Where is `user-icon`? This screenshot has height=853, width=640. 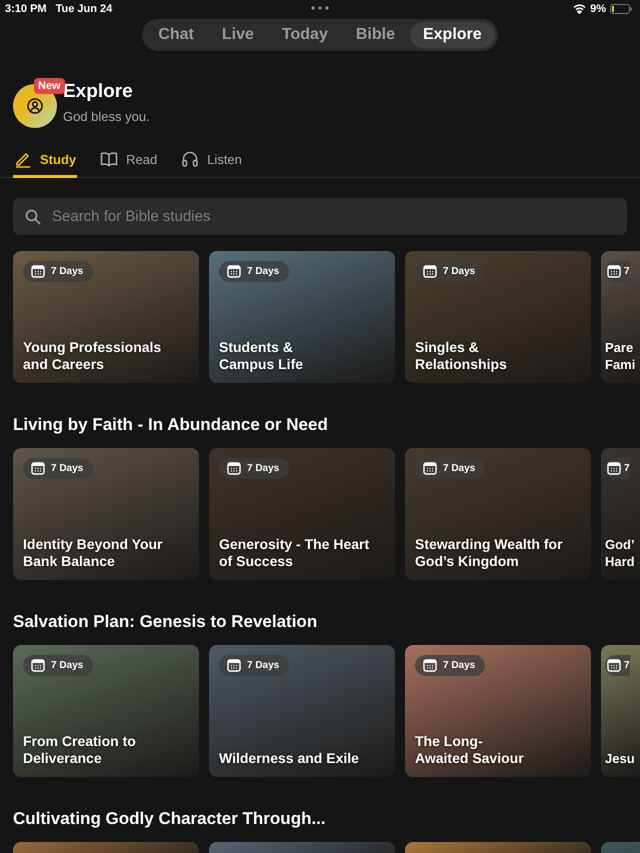
user-icon is located at coordinates (35, 106).